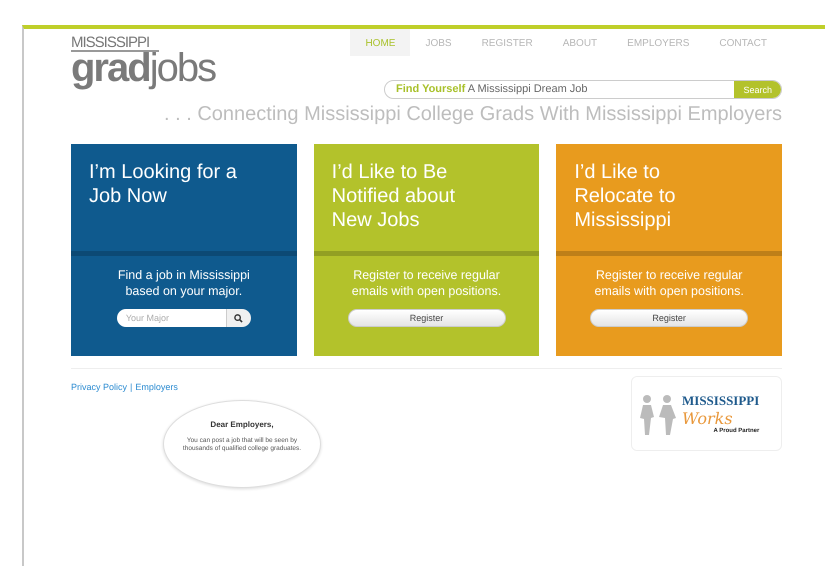 The width and height of the screenshot is (825, 566). What do you see at coordinates (658, 42) in the screenshot?
I see `nav-tab: EMPLOYERS` at bounding box center [658, 42].